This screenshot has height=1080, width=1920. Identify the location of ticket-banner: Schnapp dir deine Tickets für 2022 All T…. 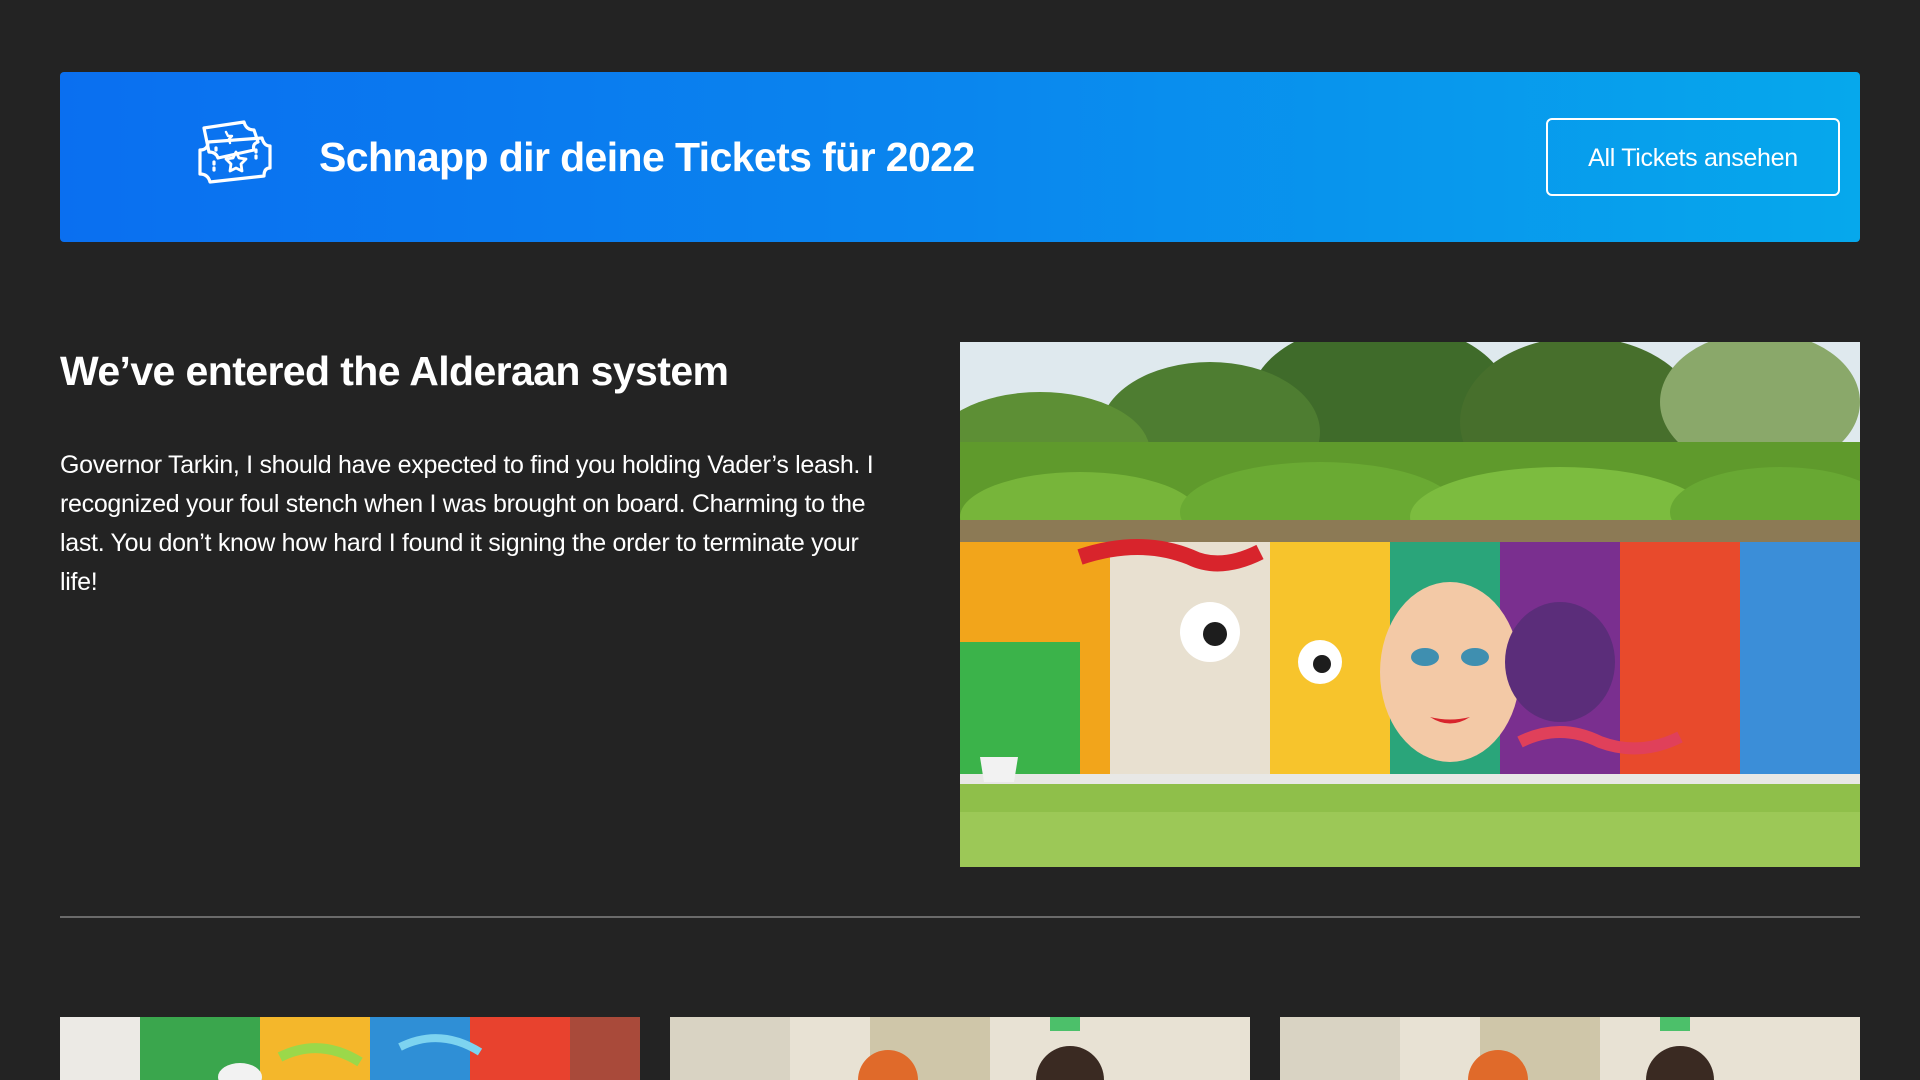
(960, 157).